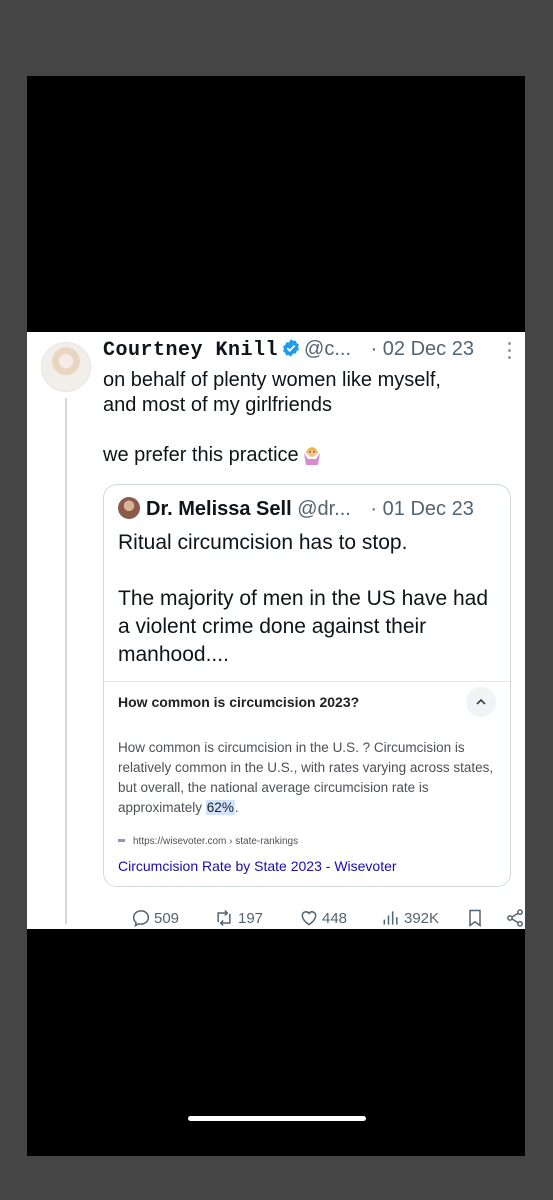 Image resolution: width=553 pixels, height=1200 pixels. What do you see at coordinates (239, 702) in the screenshot?
I see `card-title: How common is circumcision 2023?` at bounding box center [239, 702].